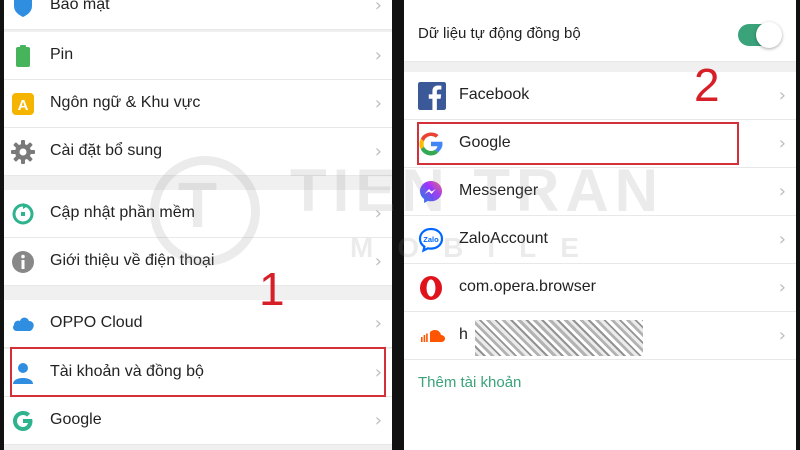 The height and width of the screenshot is (450, 800). I want to click on settings-item-label: Giới thiệu về điện thoại, so click(132, 260).